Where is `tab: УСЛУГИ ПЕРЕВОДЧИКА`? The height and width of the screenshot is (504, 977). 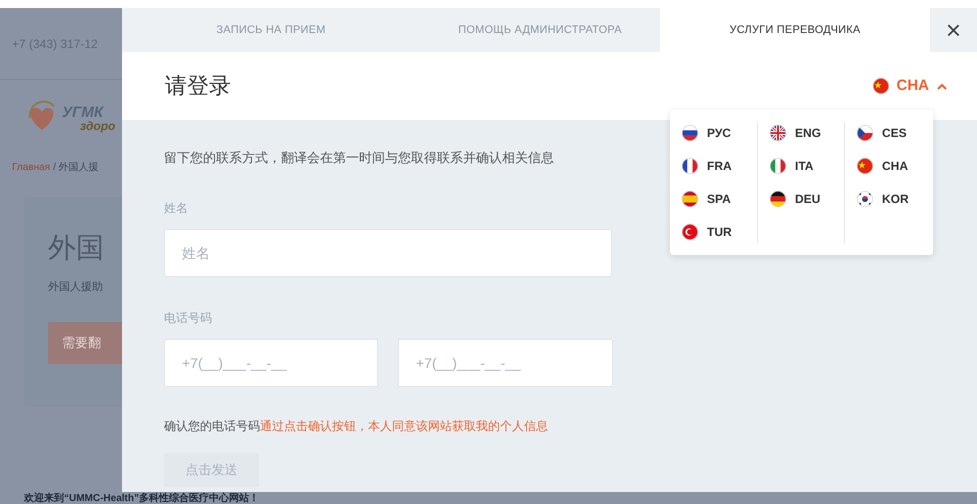
tab: УСЛУГИ ПЕРЕВОДЧИКА is located at coordinates (795, 30).